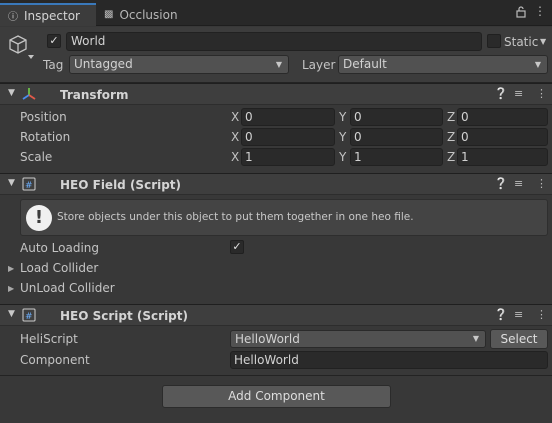 The image size is (552, 423). I want to click on tab-inspector: ⓘ Inspector, so click(48, 14).